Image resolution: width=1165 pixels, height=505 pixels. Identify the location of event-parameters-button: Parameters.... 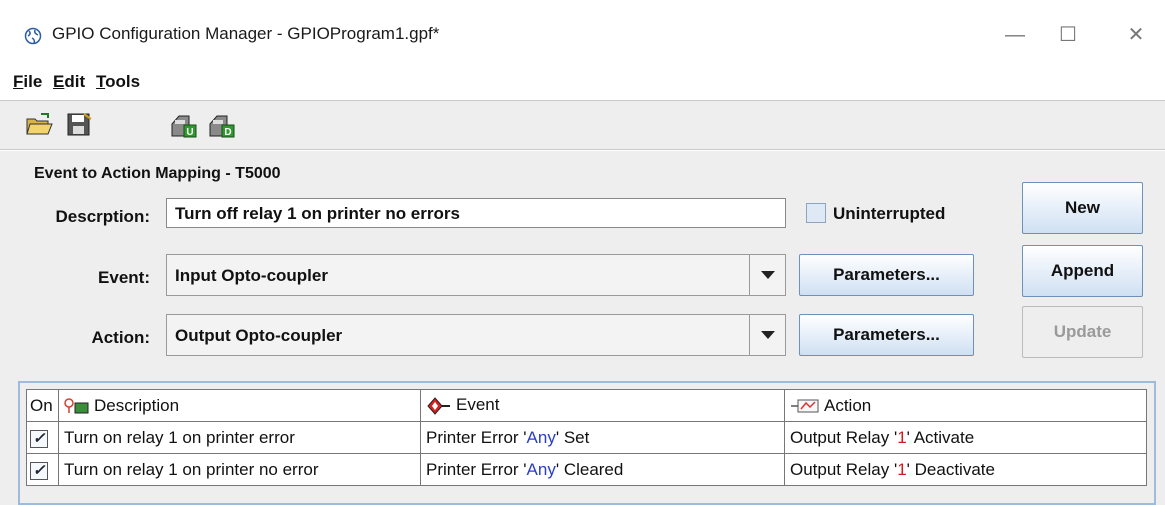
(886, 275).